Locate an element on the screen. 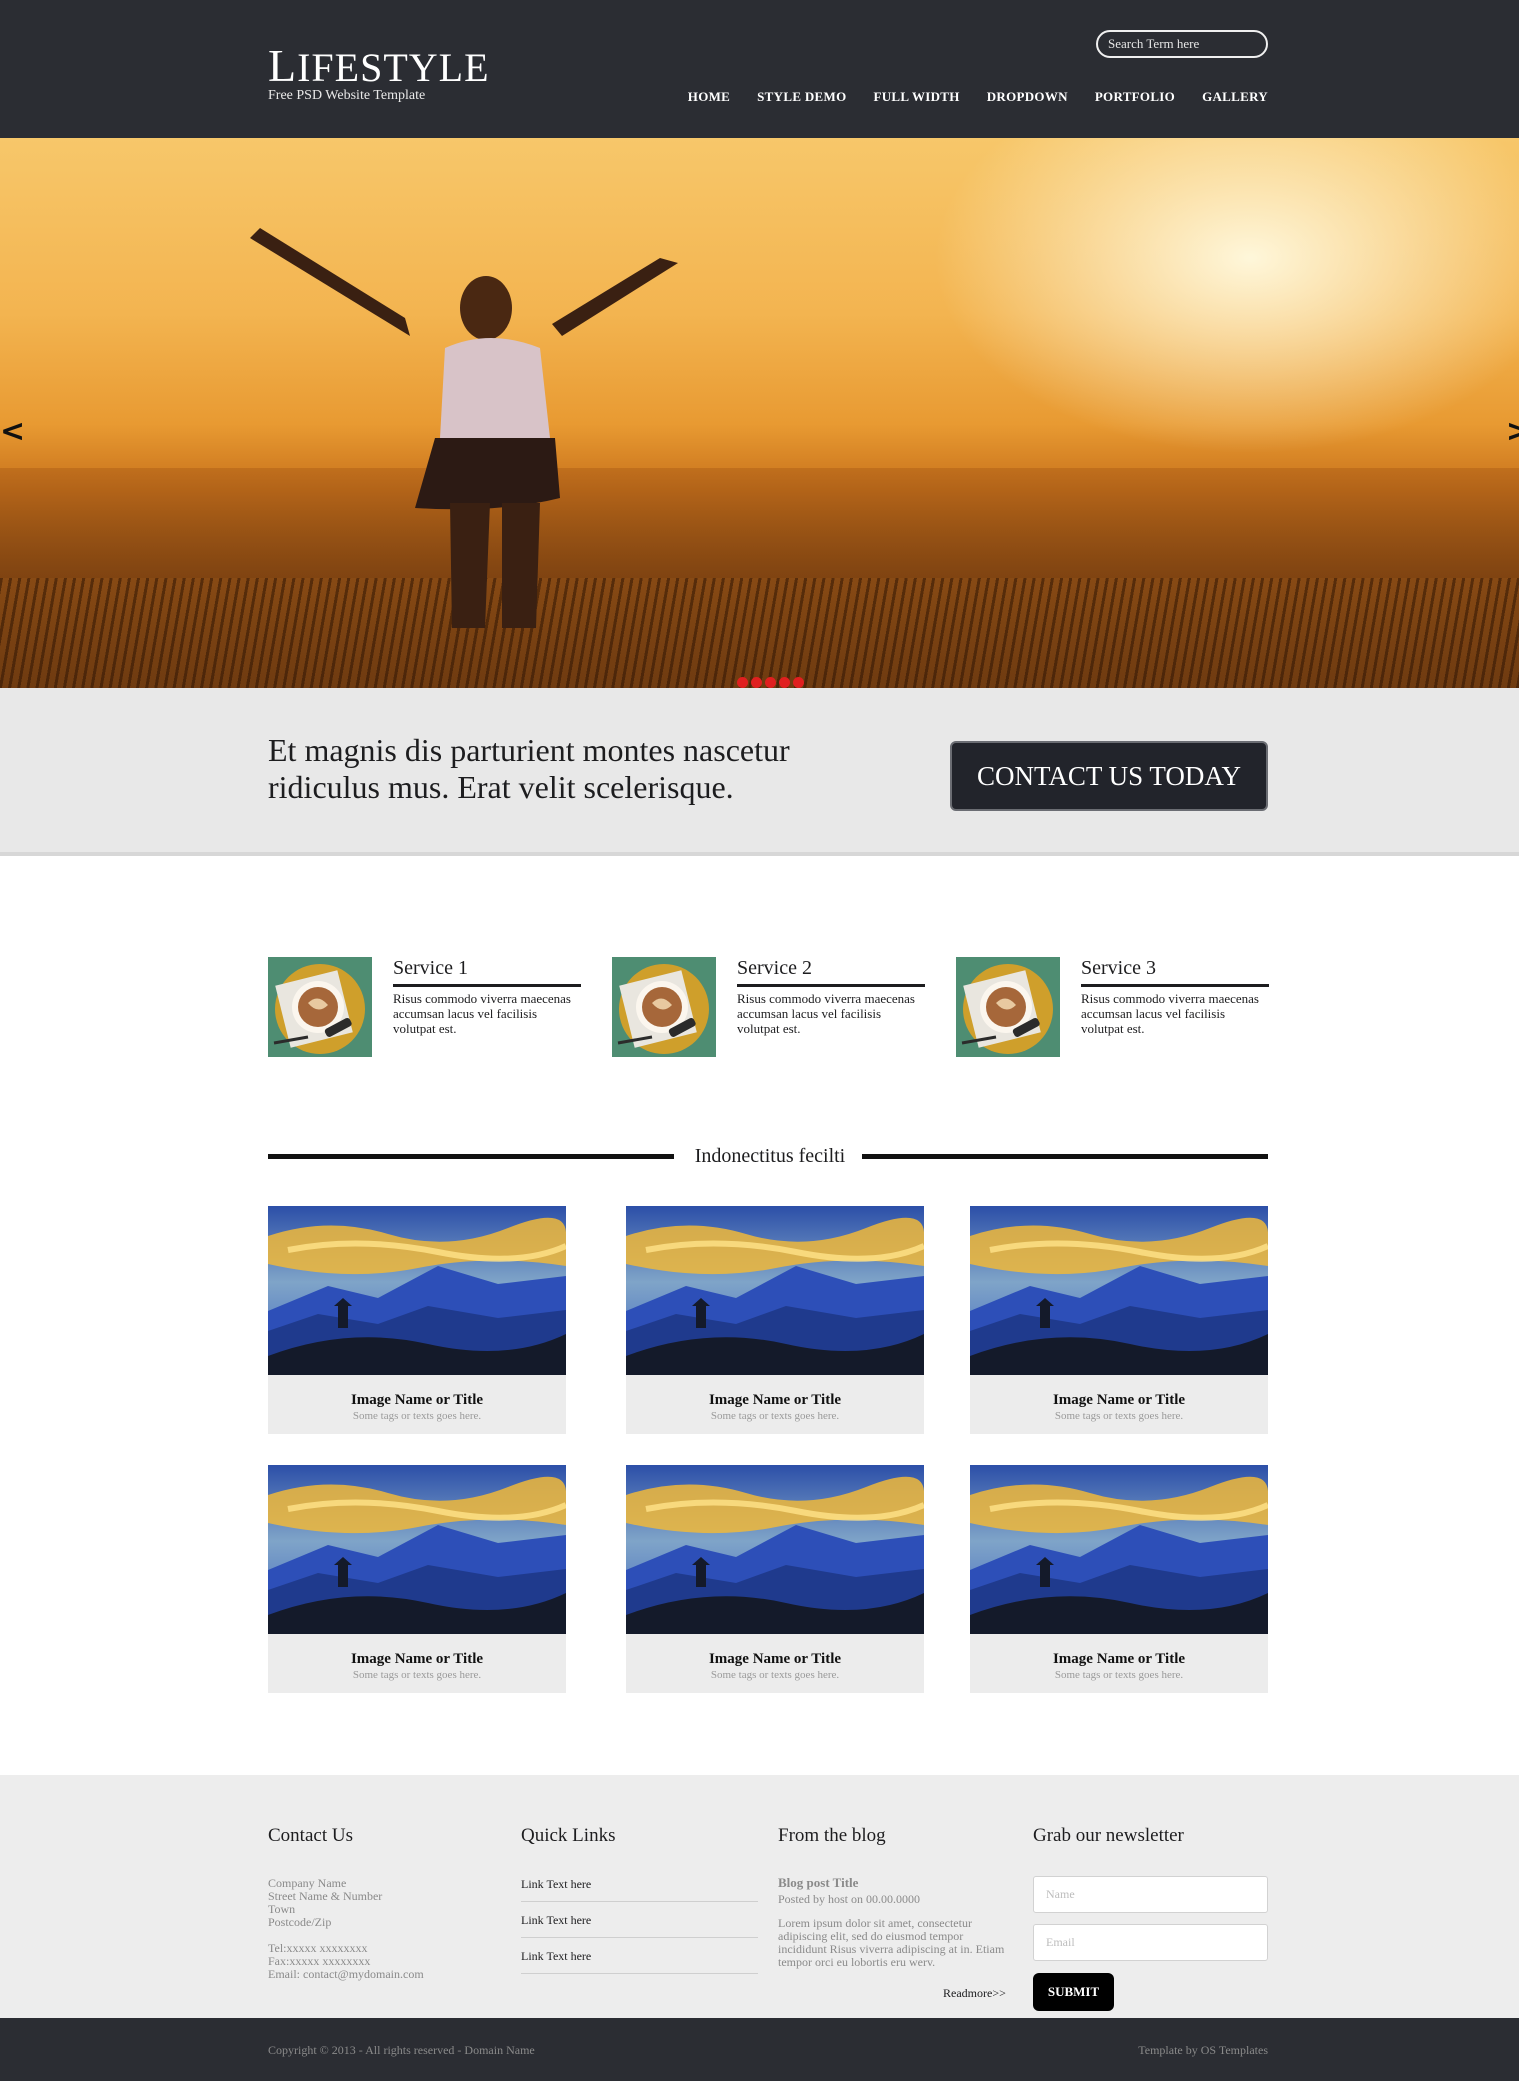 Image resolution: width=1519 pixels, height=2081 pixels. nav-gallery: GALLERY is located at coordinates (1235, 97).